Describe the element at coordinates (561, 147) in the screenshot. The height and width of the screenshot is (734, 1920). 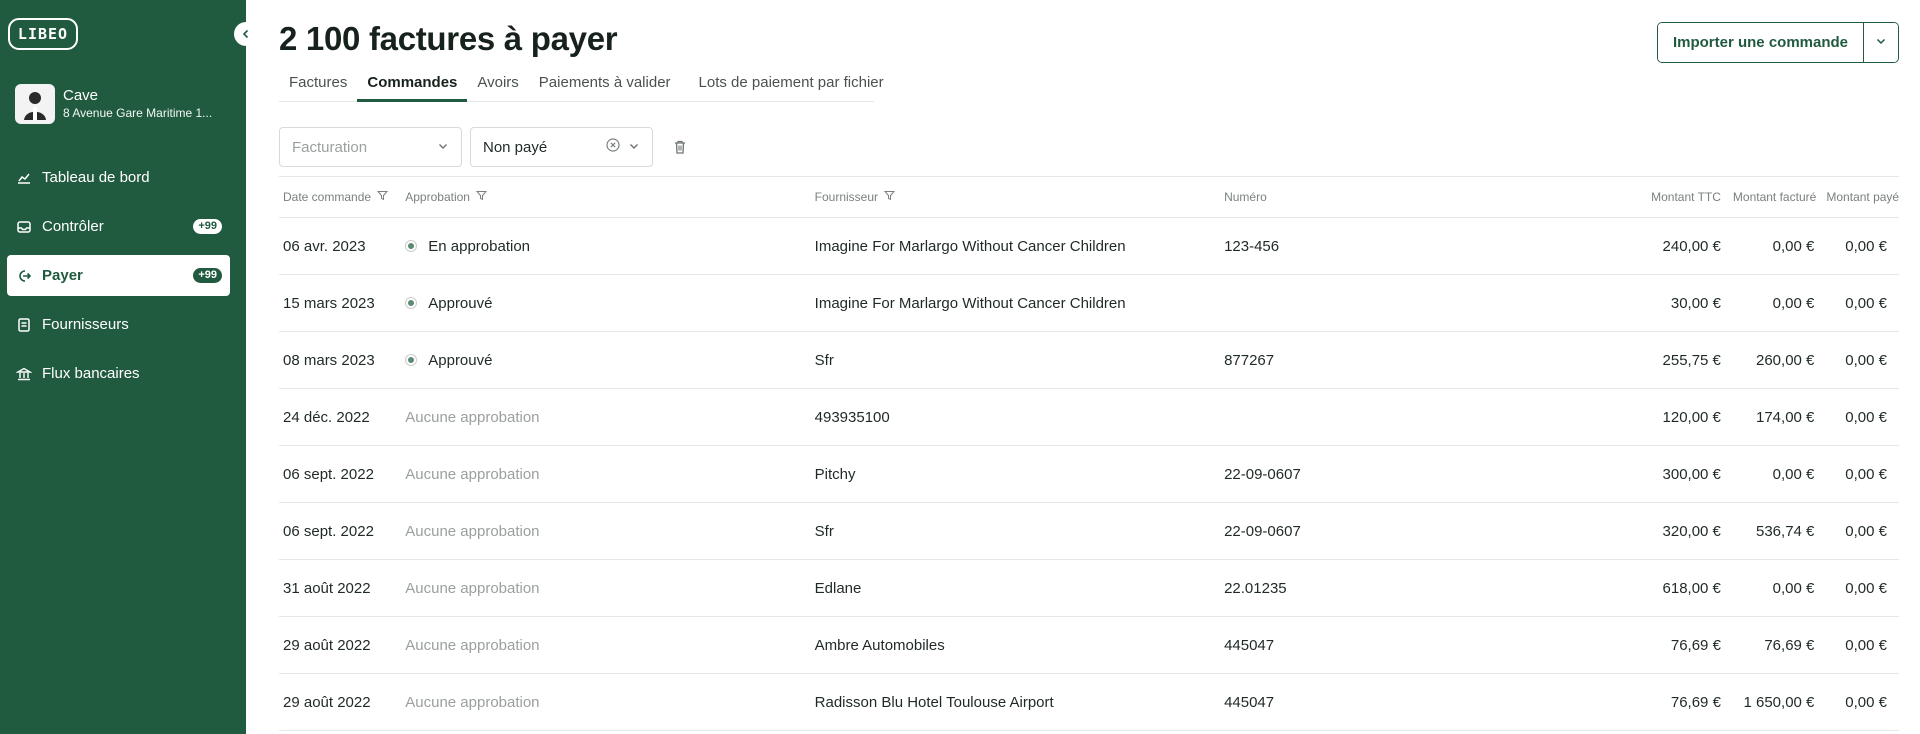
I see `payment-status-select: Non payé` at that location.